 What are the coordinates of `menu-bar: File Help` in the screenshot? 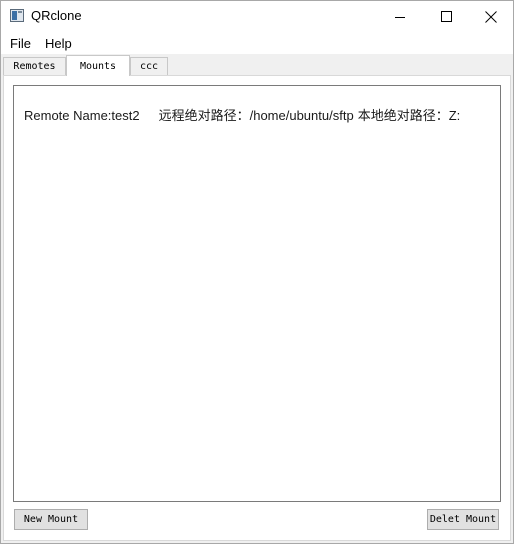 It's located at (257, 43).